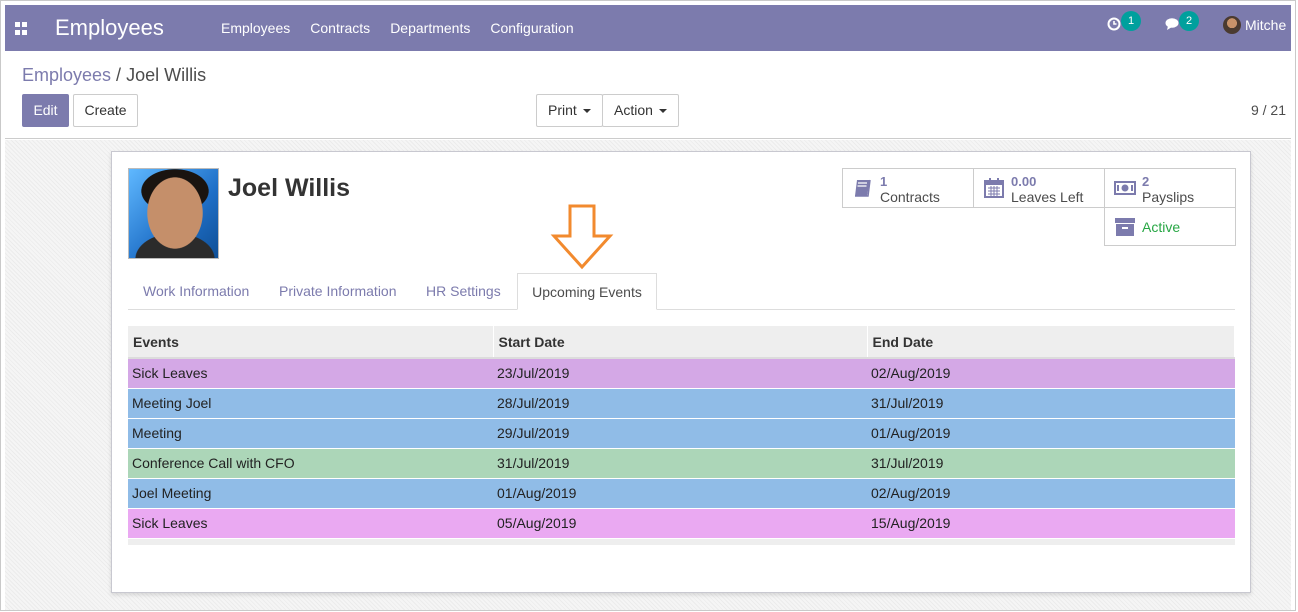 The width and height of the screenshot is (1298, 612). Describe the element at coordinates (255, 28) in the screenshot. I see `menu-item-employees: Employees` at that location.